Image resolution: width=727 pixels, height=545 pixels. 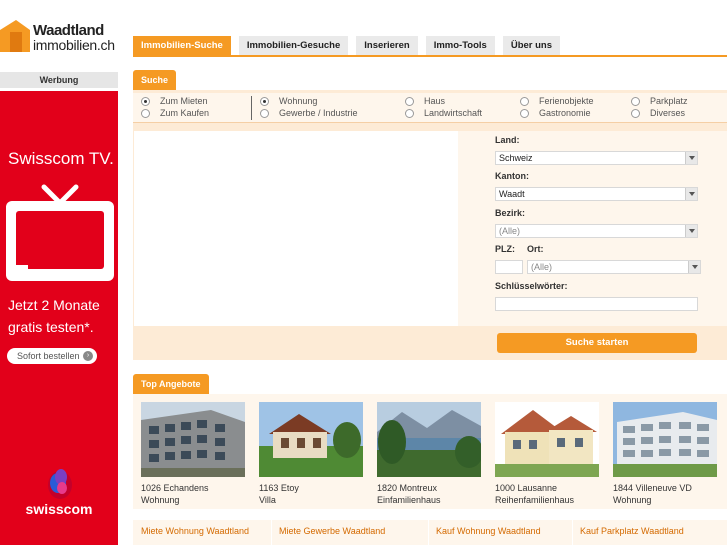 I want to click on offer-location: 1820 Montreux, so click(x=407, y=488).